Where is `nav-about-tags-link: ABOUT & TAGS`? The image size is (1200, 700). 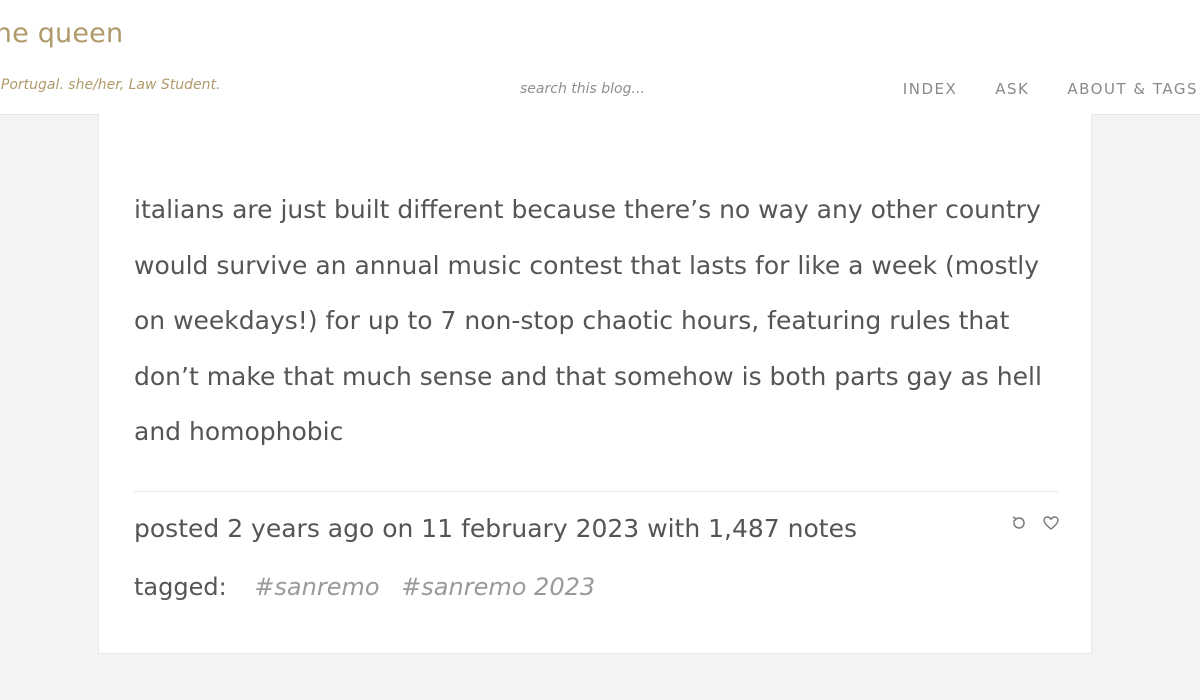 nav-about-tags-link: ABOUT & TAGS is located at coordinates (1132, 89).